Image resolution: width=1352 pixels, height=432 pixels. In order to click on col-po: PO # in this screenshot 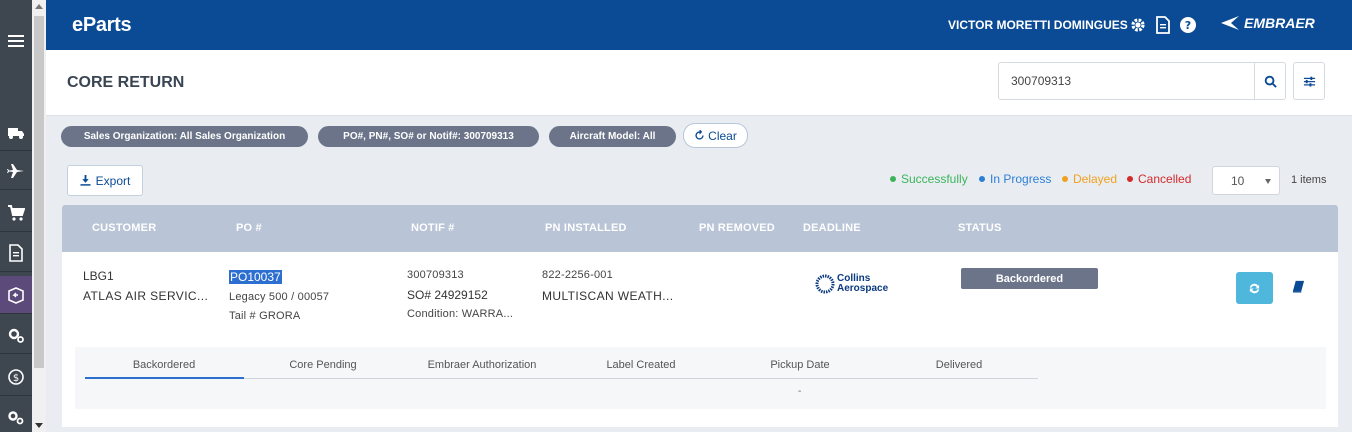, I will do `click(249, 228)`.